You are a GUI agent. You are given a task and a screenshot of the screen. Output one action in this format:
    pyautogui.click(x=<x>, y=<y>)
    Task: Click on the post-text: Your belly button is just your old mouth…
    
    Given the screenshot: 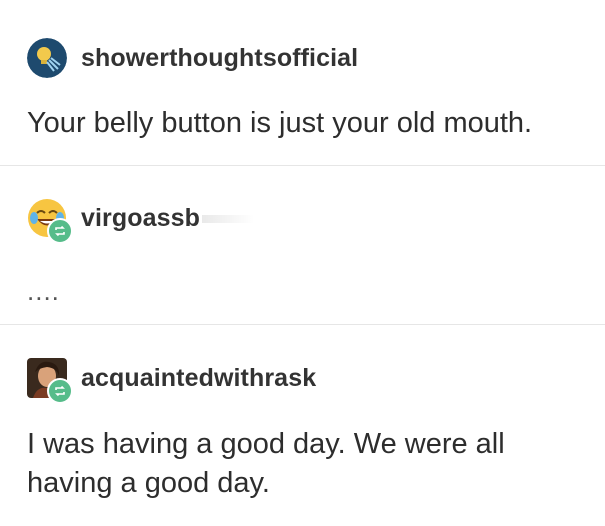 What is the action you would take?
    pyautogui.click(x=280, y=123)
    